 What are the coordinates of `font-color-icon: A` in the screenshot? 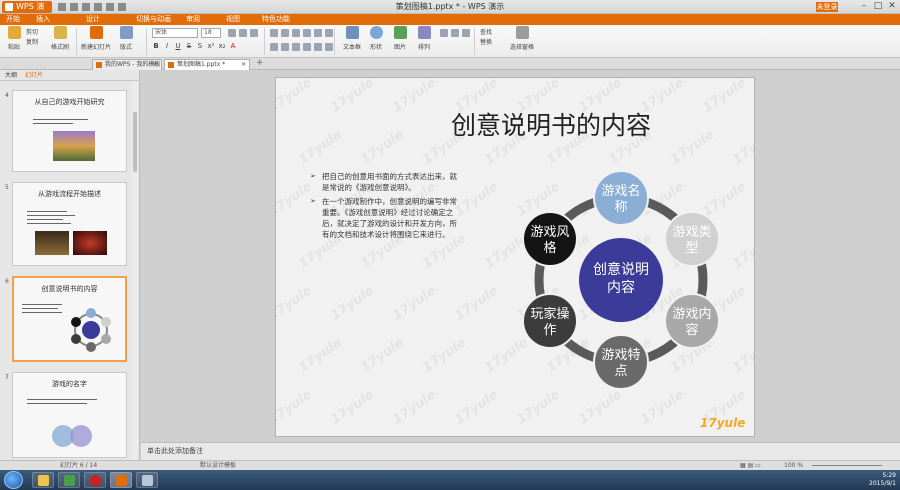 It's located at (233, 46).